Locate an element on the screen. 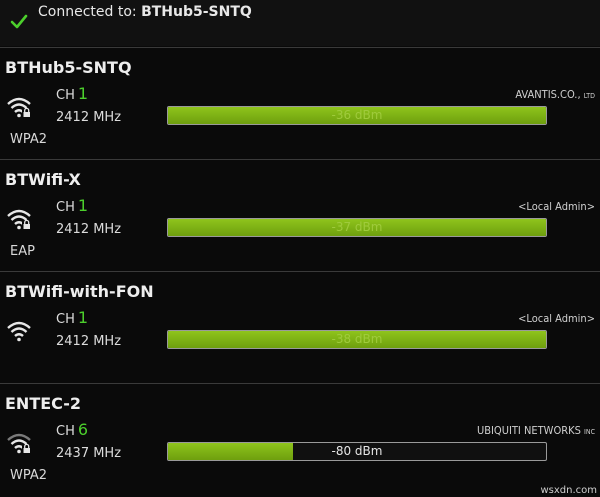 The image size is (600, 497). signal-bar: -36 dBm is located at coordinates (357, 115).